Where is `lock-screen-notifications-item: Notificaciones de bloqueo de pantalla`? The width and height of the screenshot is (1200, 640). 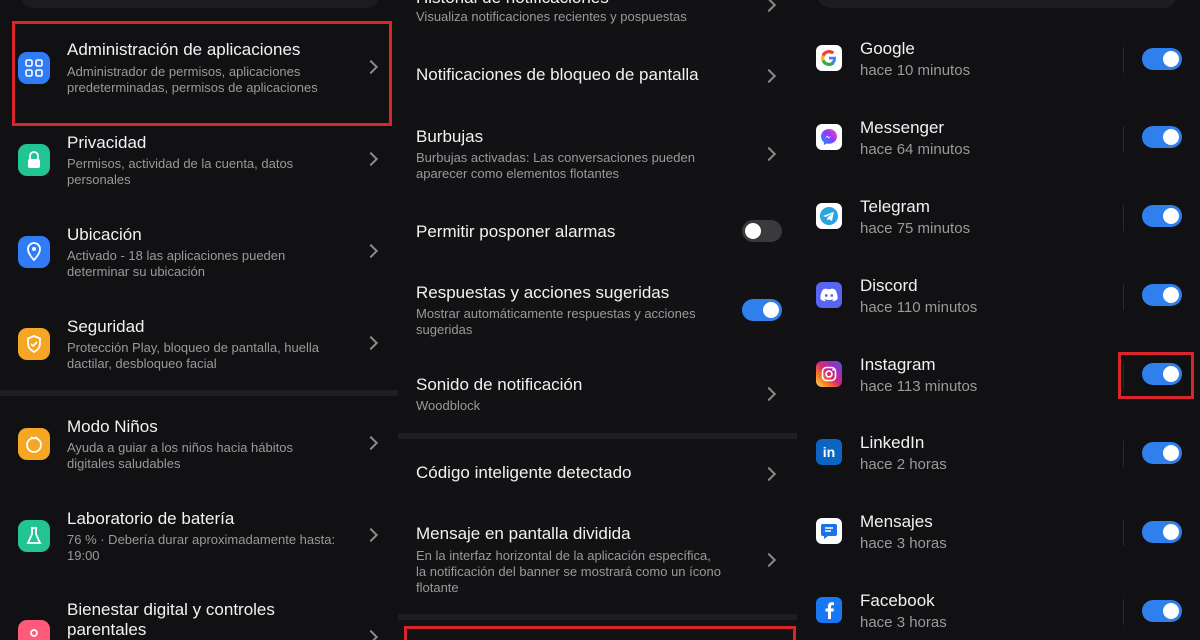 lock-screen-notifications-item: Notificaciones de bloqueo de pantalla is located at coordinates (597, 75).